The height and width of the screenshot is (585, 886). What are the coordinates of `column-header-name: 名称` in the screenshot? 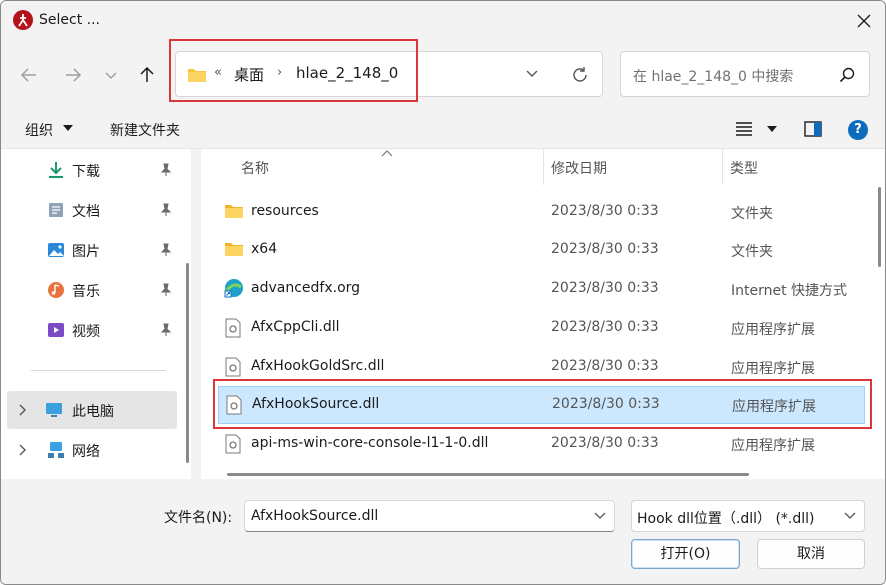 It's located at (255, 176).